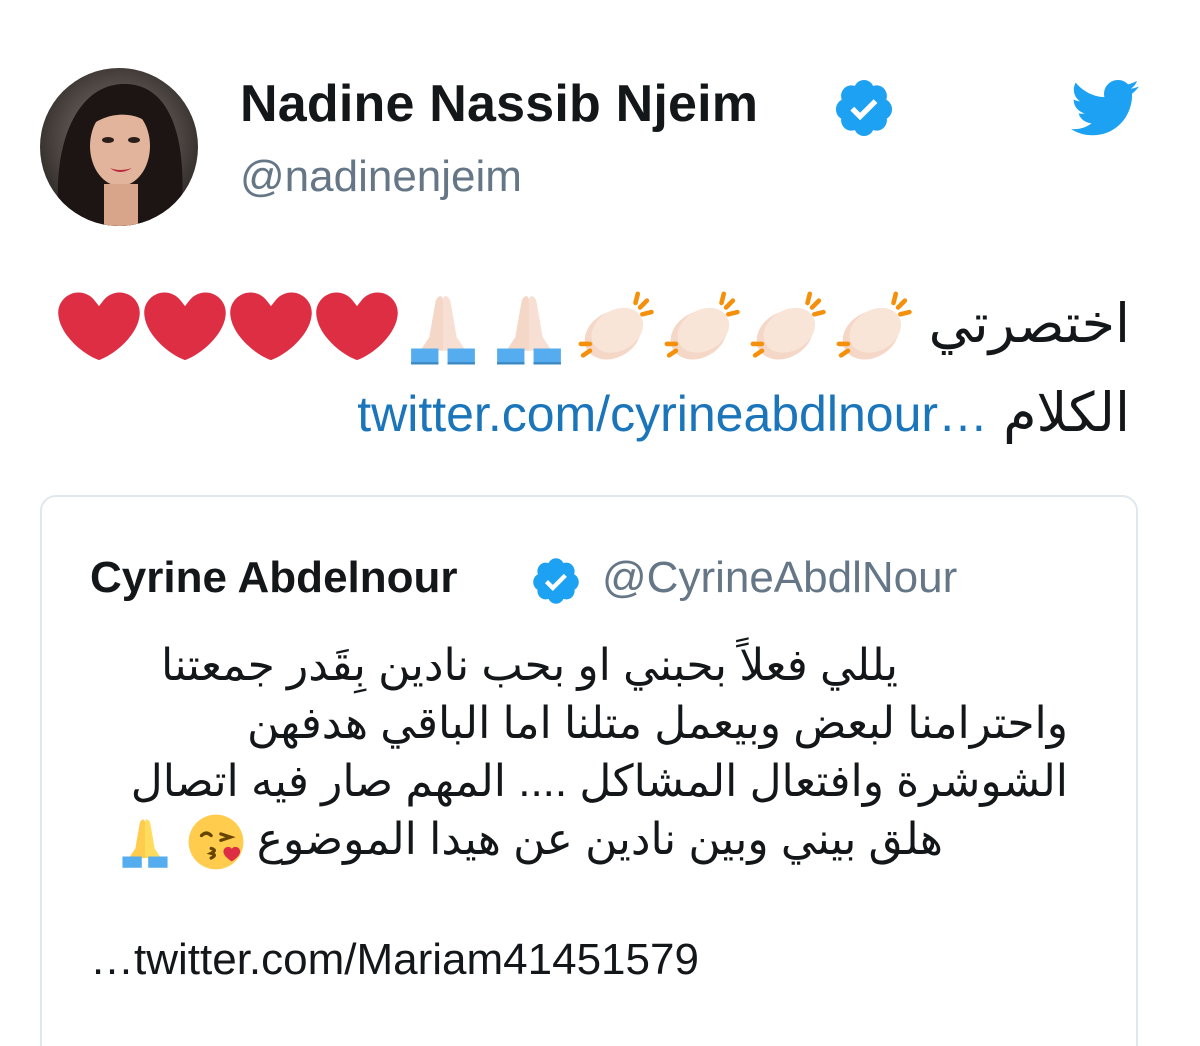 Image resolution: width=1200 pixels, height=1046 pixels. I want to click on quoted-line-4-text: هلق بيني وبين نادين عن هيدا الموضوع, so click(599, 839).